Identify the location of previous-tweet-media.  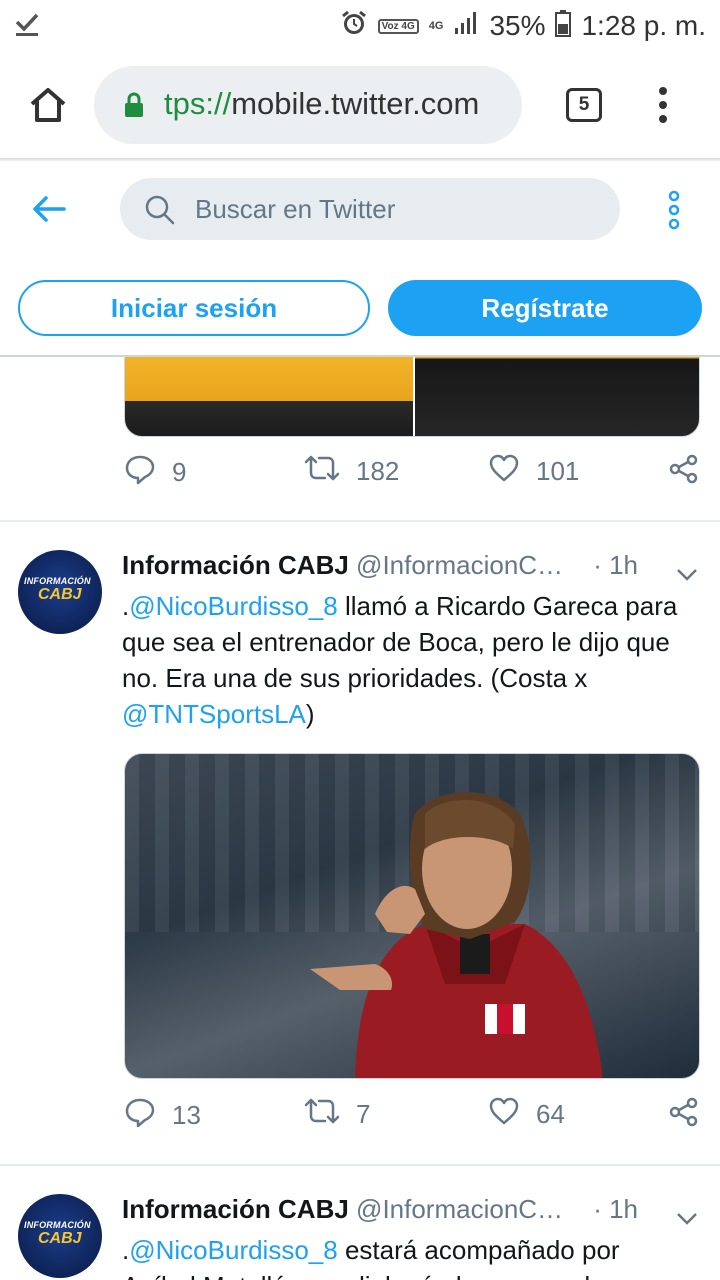
(412, 397).